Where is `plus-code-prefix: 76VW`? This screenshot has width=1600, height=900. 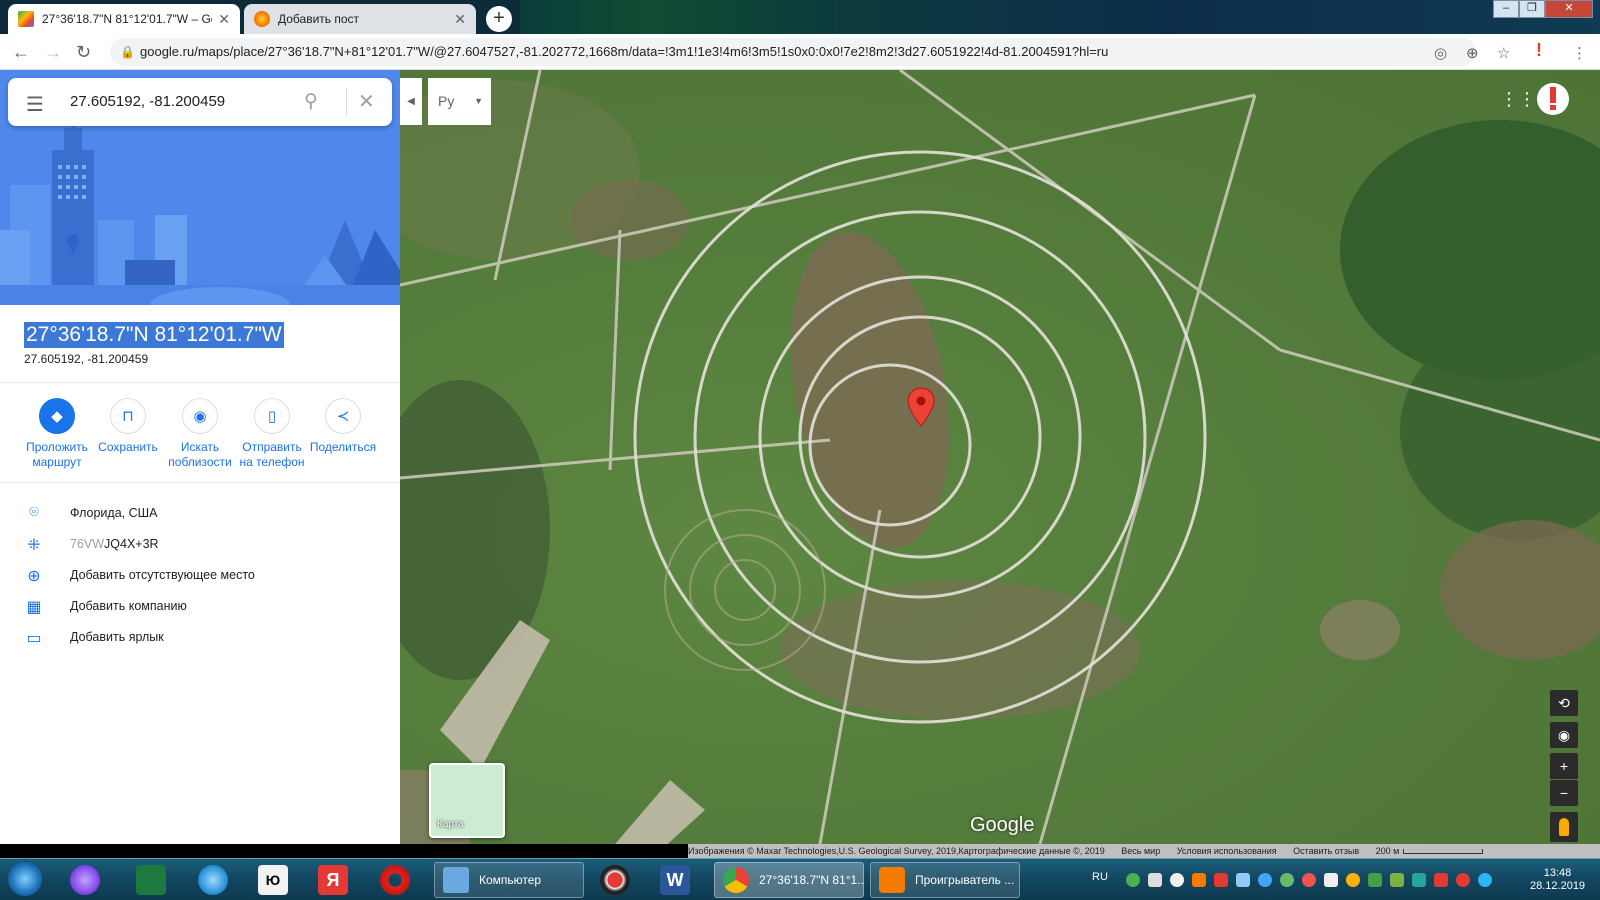 plus-code-prefix: 76VW is located at coordinates (87, 544).